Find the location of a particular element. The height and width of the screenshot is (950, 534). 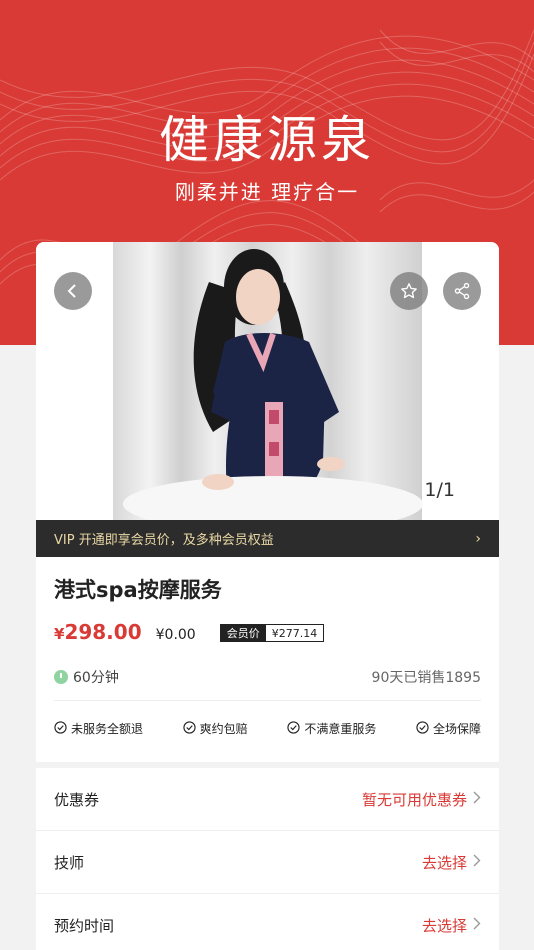

star-icon is located at coordinates (409, 291).